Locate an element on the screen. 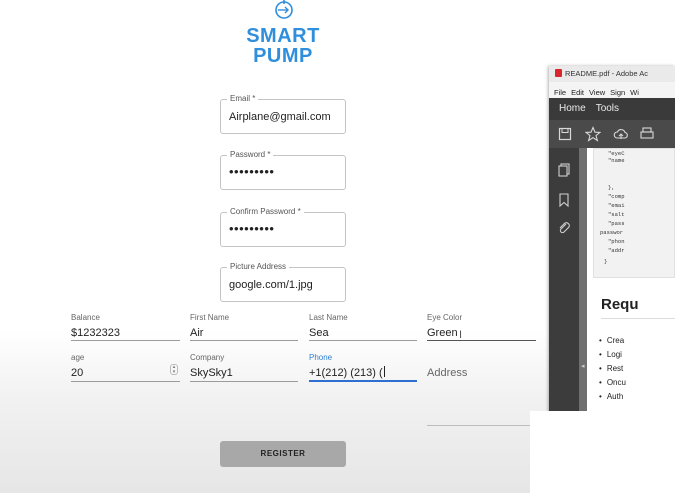  phone-value: +1(212) (213) ( is located at coordinates (346, 373).